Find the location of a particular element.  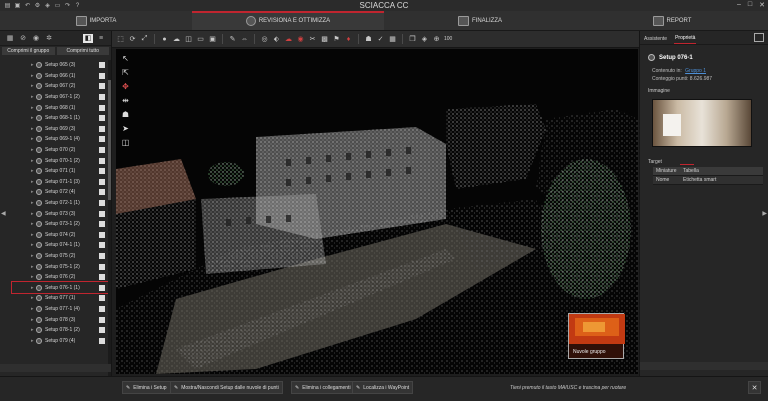

setup-row: ▸ Setup 067 (2) is located at coordinates (60, 86).